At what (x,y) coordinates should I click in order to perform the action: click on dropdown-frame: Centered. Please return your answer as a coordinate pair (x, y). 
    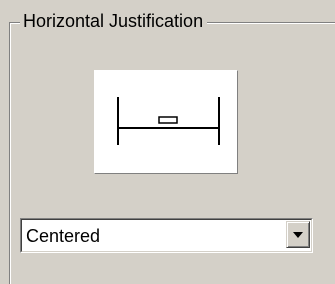
    Looking at the image, I should click on (166, 235).